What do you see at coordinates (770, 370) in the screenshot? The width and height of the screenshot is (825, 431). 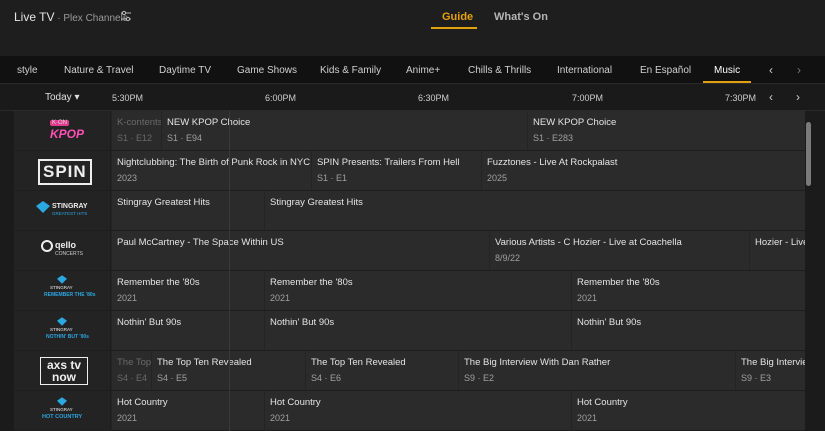 I see `program-cell: The Big Intervie S9 · E3` at bounding box center [770, 370].